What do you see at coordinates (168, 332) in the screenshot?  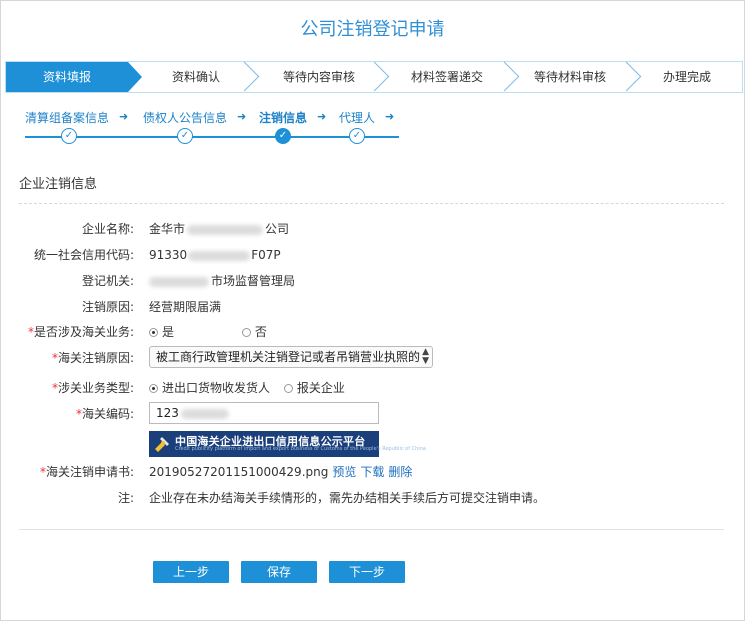 I see `radio-yes-label: 是` at bounding box center [168, 332].